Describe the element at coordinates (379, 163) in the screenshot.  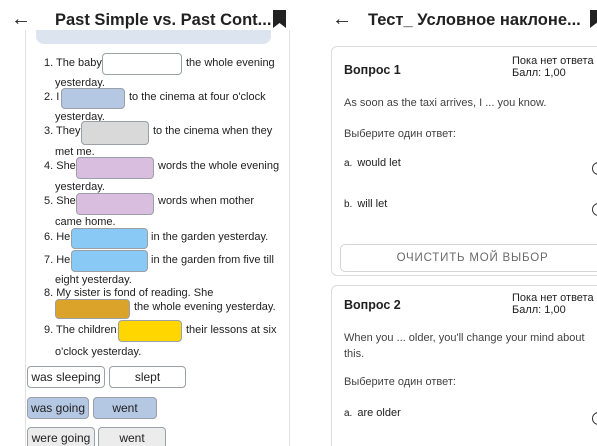
I see `option-text: would let` at that location.